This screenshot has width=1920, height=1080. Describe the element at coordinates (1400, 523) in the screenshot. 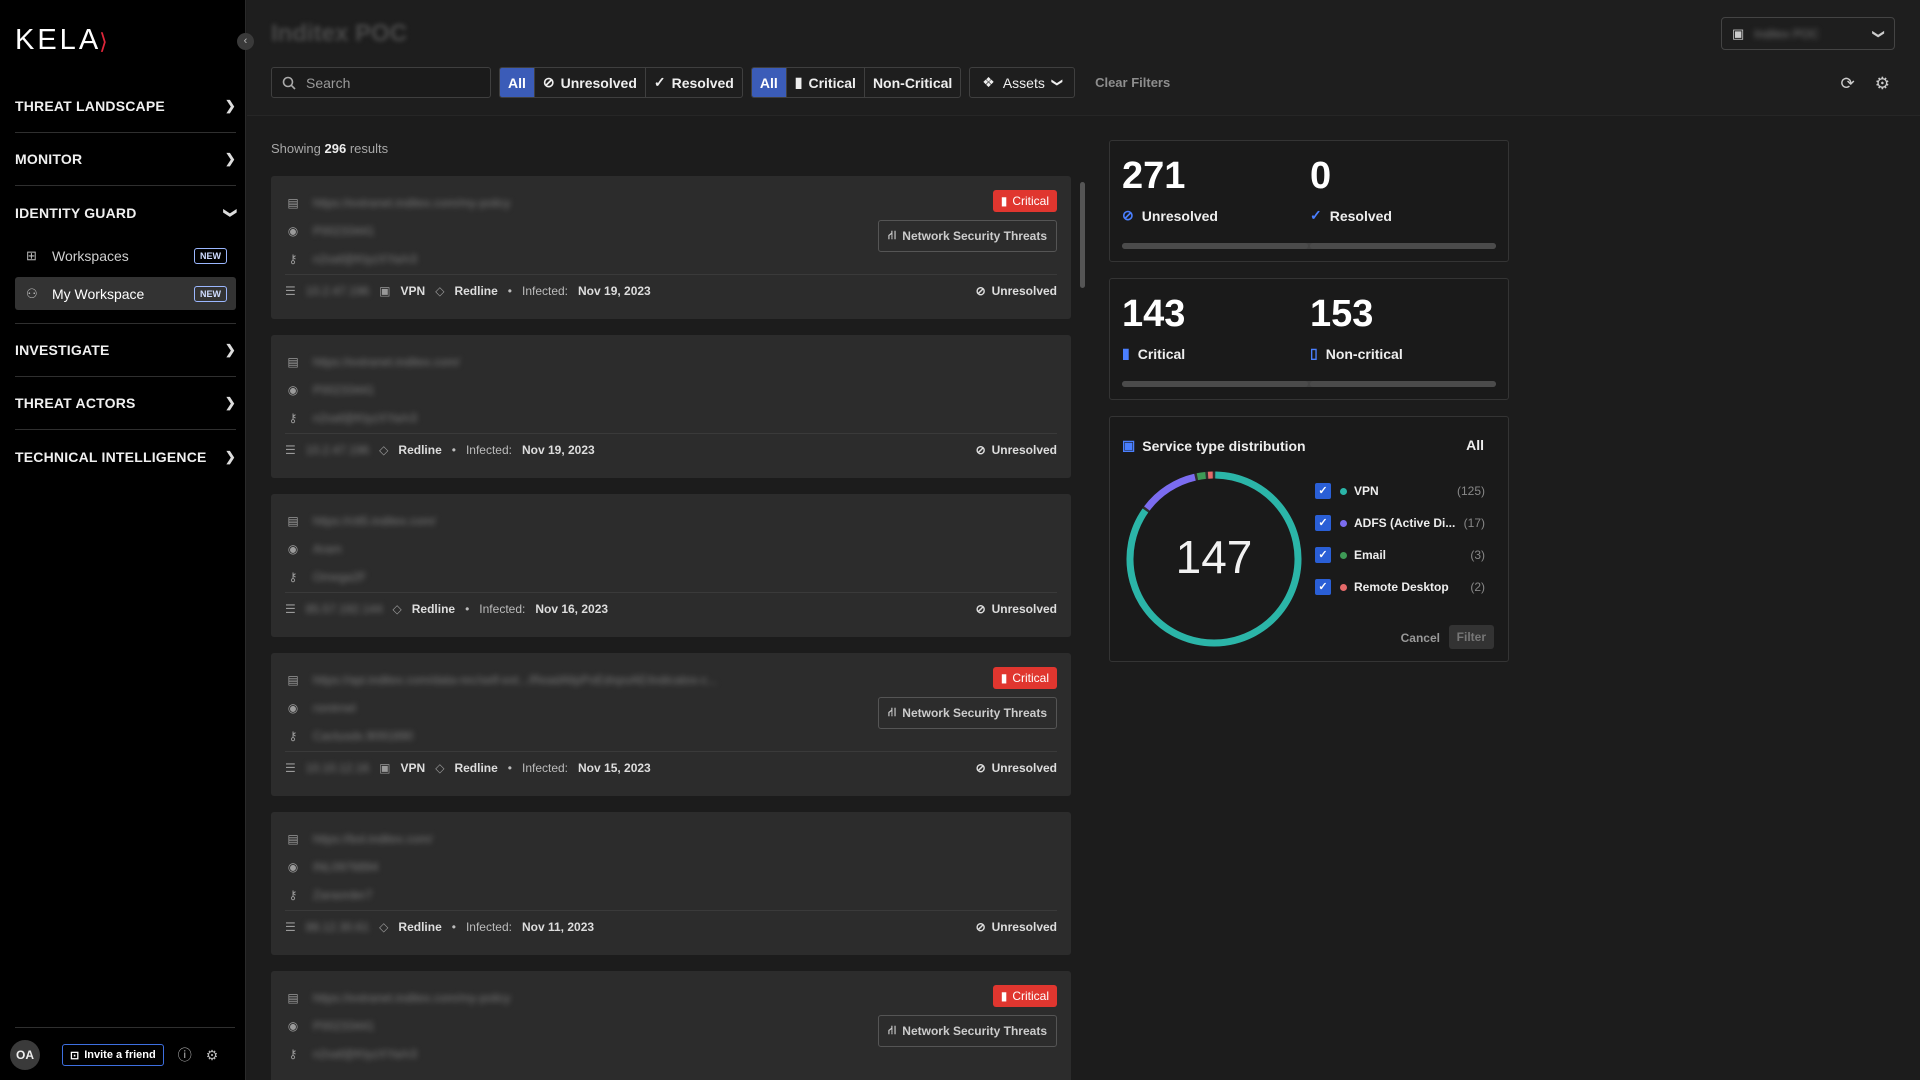

I see `legend-item: ✓ ADFS (Active Di... (17)` at that location.